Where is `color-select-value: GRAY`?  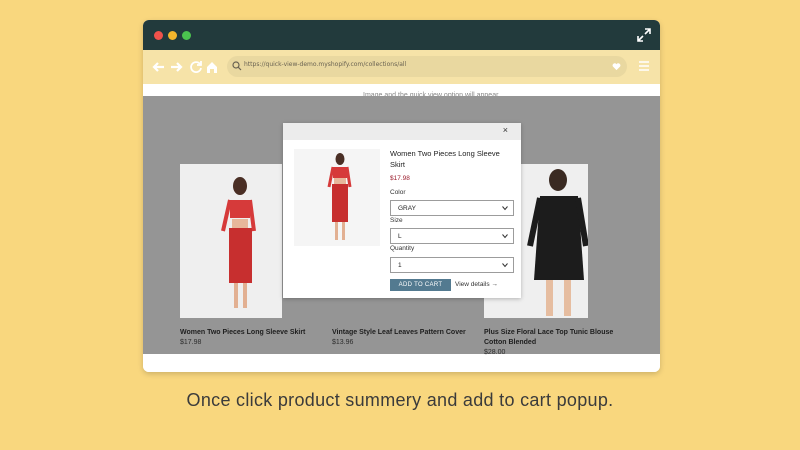 color-select-value: GRAY is located at coordinates (407, 208).